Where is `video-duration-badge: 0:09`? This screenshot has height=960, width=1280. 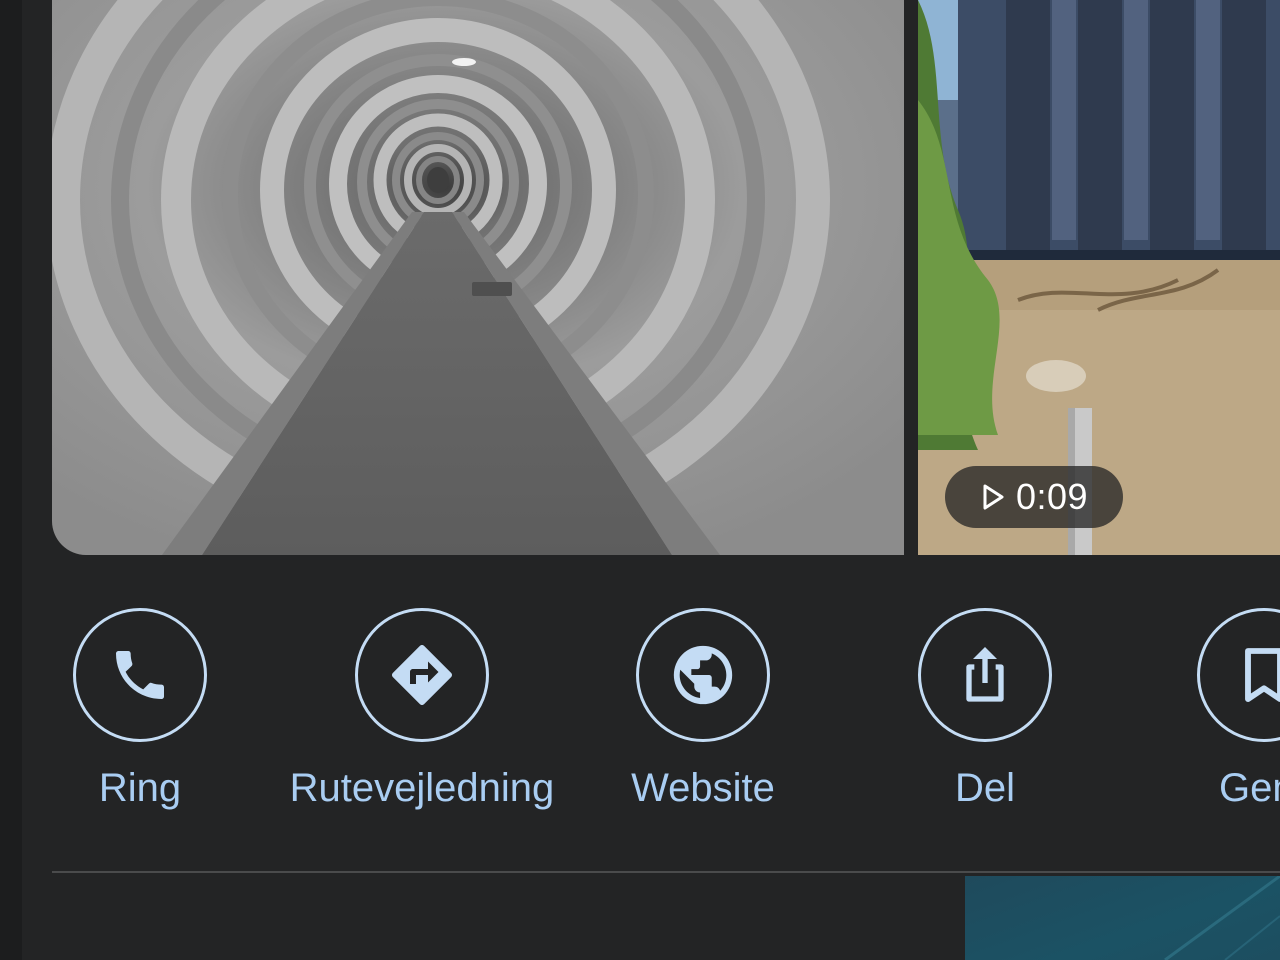
video-duration-badge: 0:09 is located at coordinates (1034, 497).